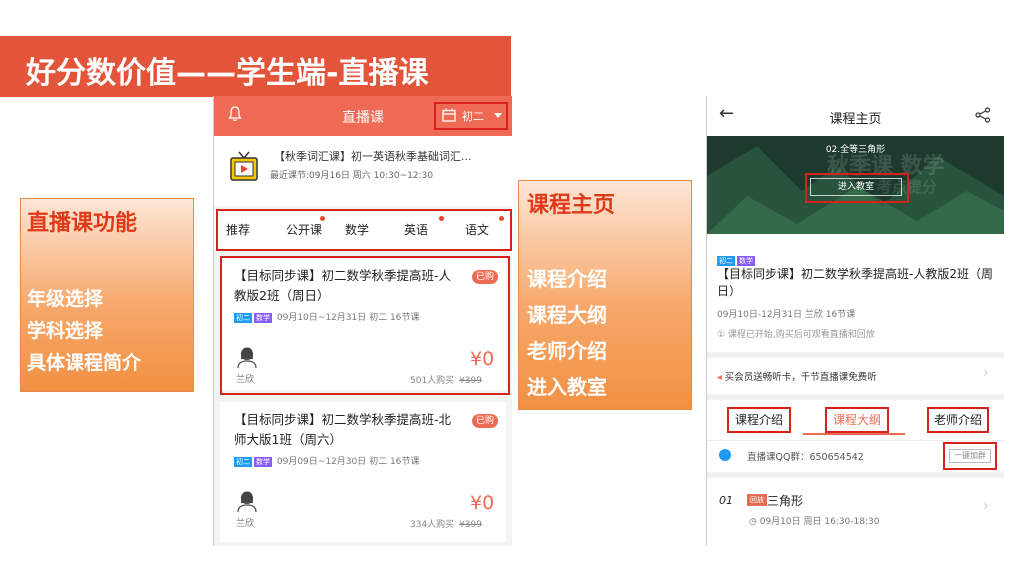 Image resolution: width=1021 pixels, height=567 pixels. I want to click on course-title: 【目标同步课】初二数学秋季提高班-人教版2班（周日）, so click(855, 282).